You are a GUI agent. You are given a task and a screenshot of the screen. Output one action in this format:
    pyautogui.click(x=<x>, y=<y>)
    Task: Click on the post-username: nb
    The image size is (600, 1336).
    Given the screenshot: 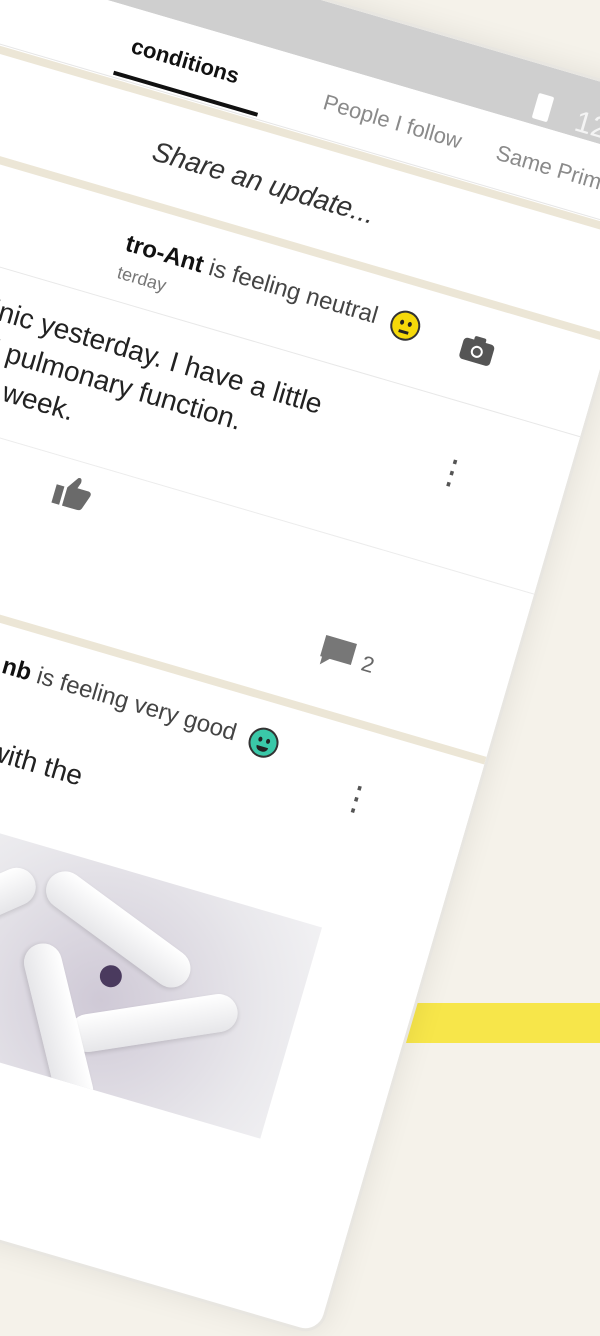 What is the action you would take?
    pyautogui.click(x=17, y=669)
    